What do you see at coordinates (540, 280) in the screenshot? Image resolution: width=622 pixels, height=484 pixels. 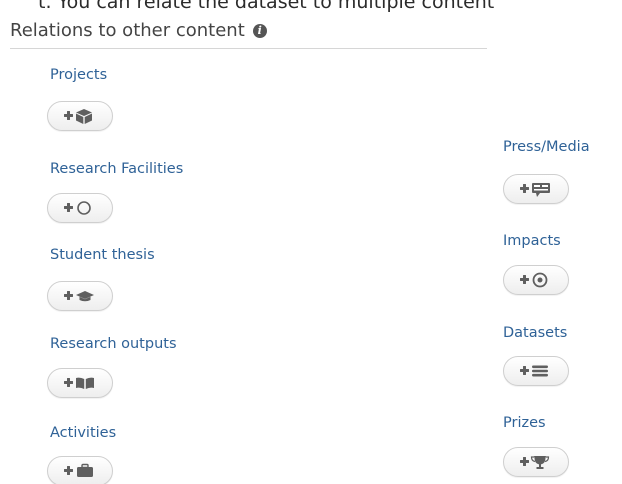 I see `target-icon` at bounding box center [540, 280].